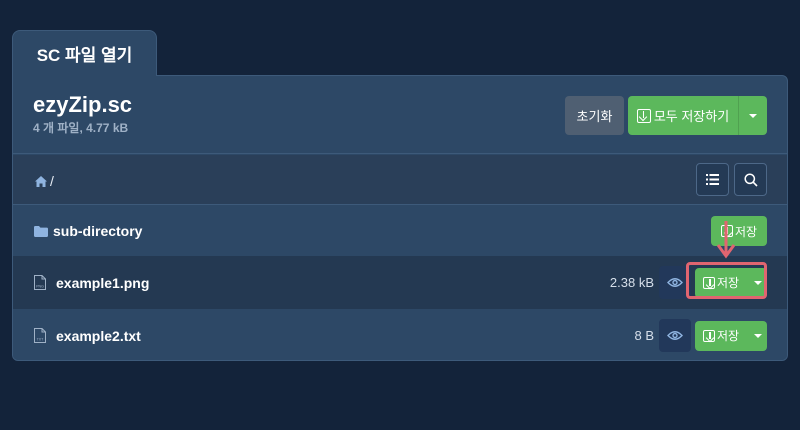  What do you see at coordinates (40, 287) in the screenshot?
I see `svg-text: PNG` at bounding box center [40, 287].